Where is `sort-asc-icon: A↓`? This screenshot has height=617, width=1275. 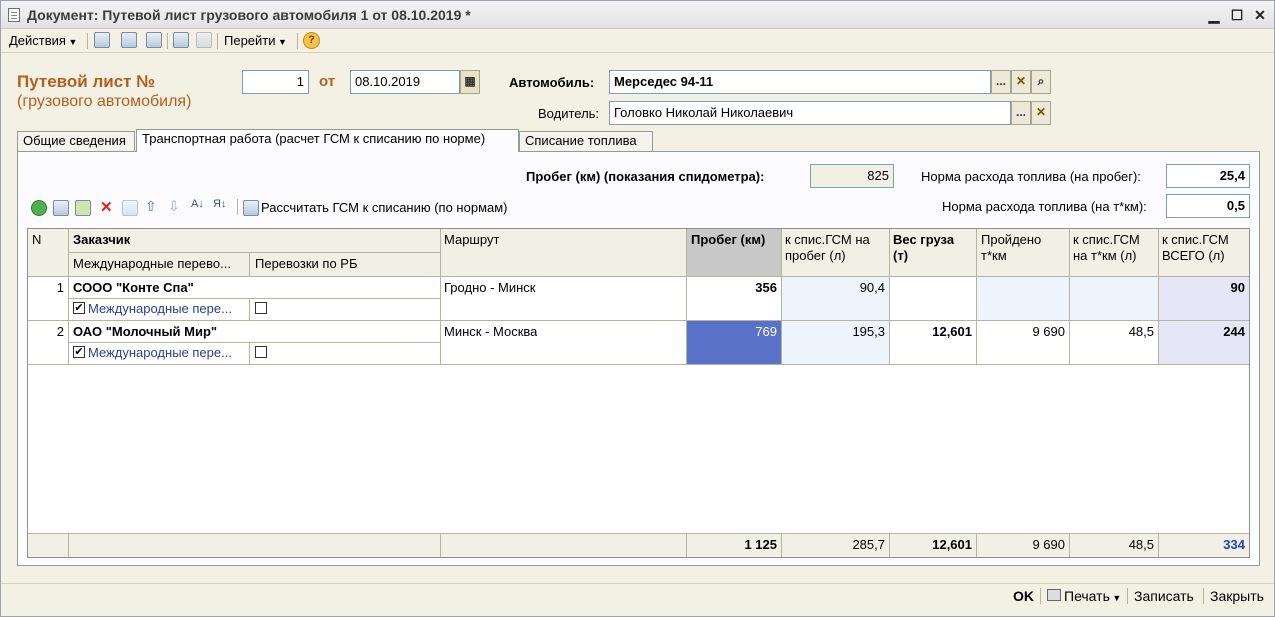 sort-asc-icon: A↓ is located at coordinates (197, 204).